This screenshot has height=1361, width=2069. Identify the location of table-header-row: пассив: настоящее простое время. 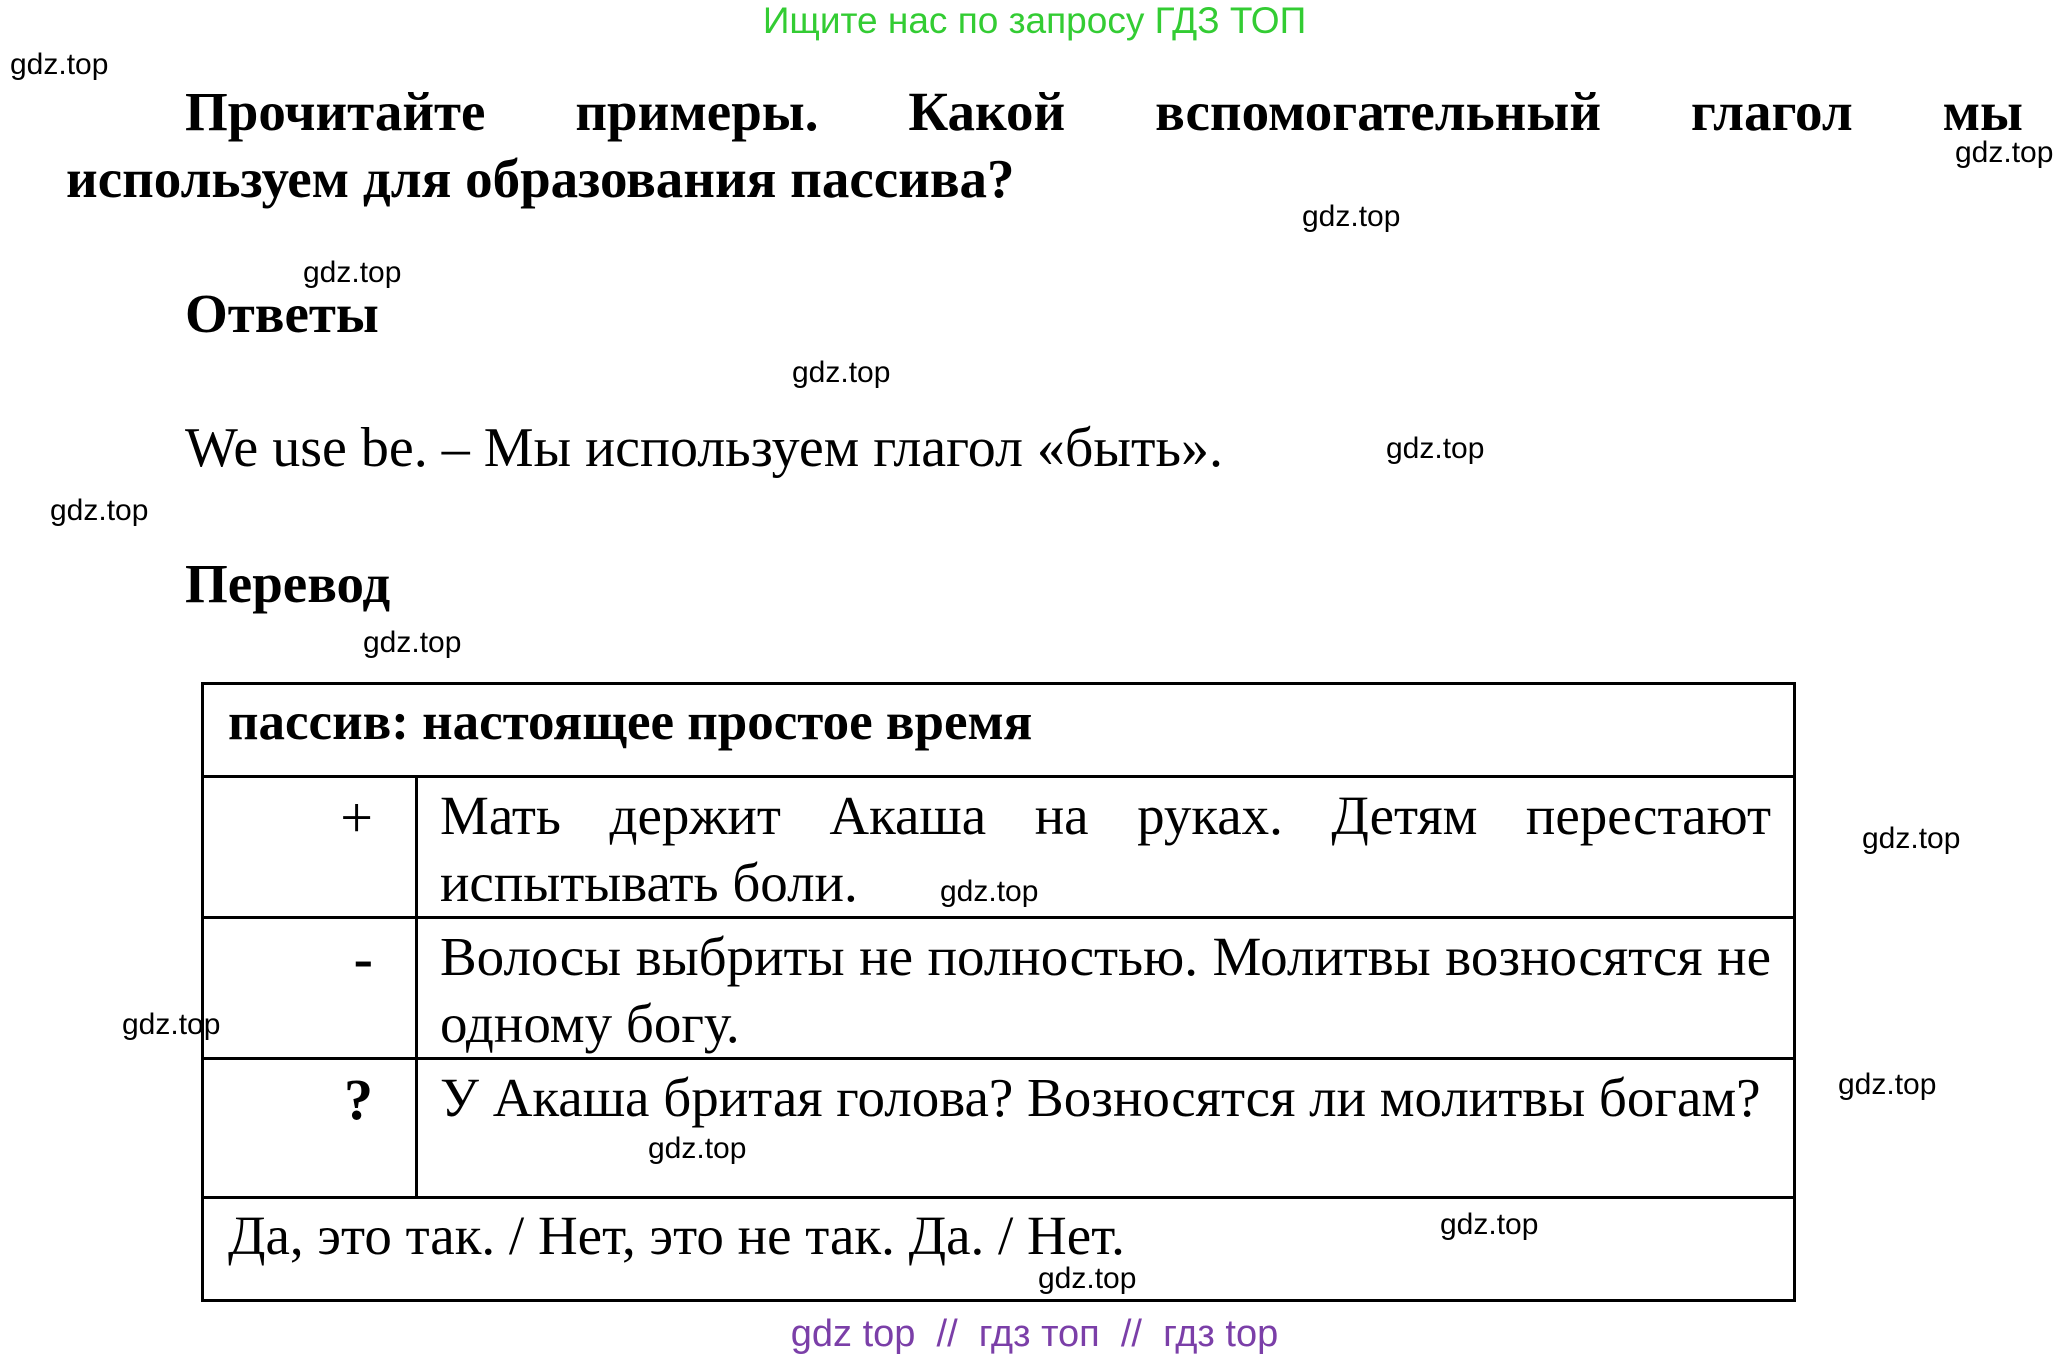
(998, 730).